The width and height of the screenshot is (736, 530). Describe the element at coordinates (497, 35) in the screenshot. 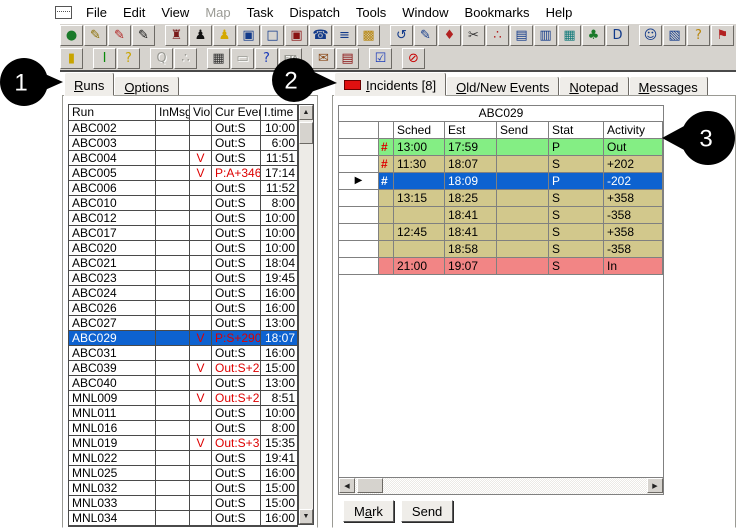

I see `passengers-button: ∴` at that location.